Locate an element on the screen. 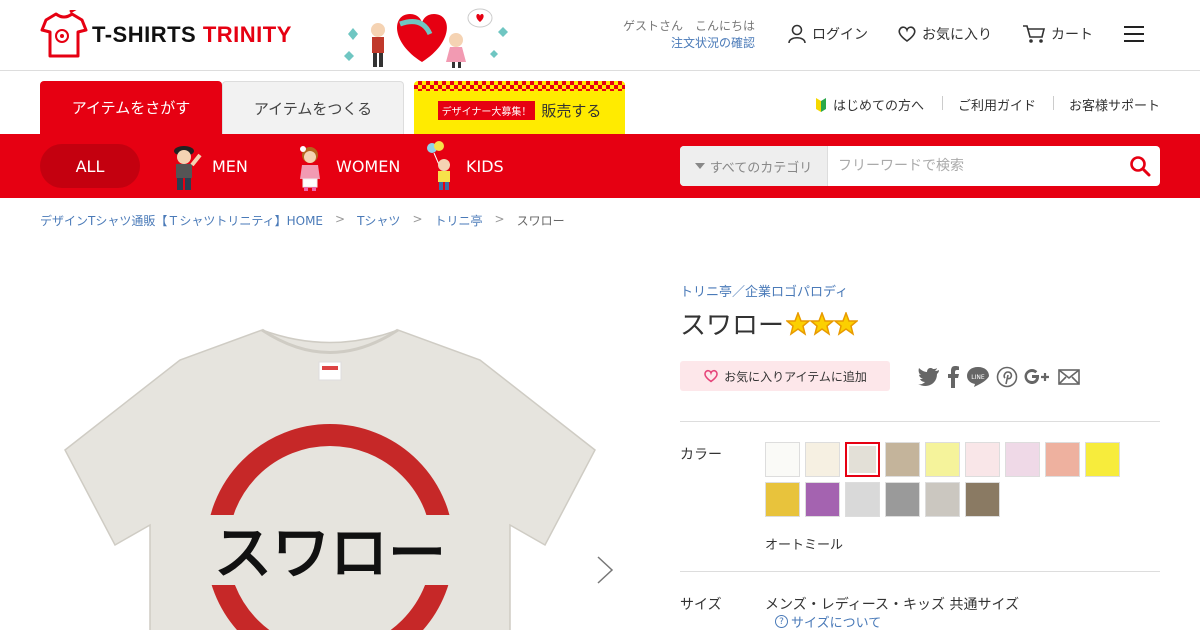 The image size is (1200, 630). category-kids-label: KIDS is located at coordinates (485, 166).